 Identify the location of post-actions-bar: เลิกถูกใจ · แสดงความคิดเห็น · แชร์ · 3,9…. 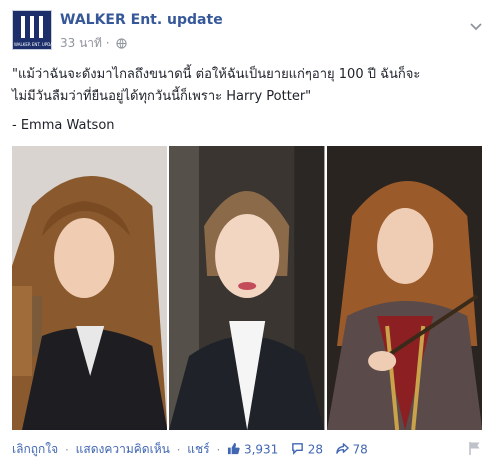
(247, 449).